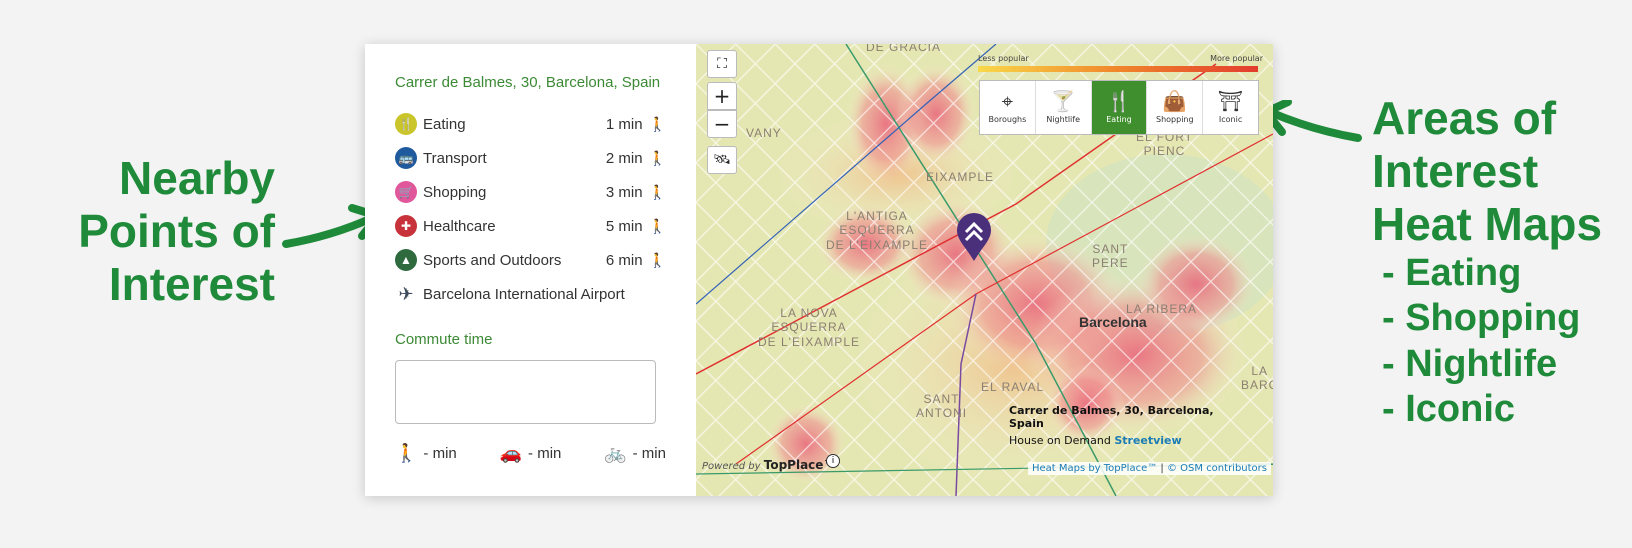 The image size is (1632, 548). What do you see at coordinates (459, 226) in the screenshot?
I see `poi-name: Healthcare` at bounding box center [459, 226].